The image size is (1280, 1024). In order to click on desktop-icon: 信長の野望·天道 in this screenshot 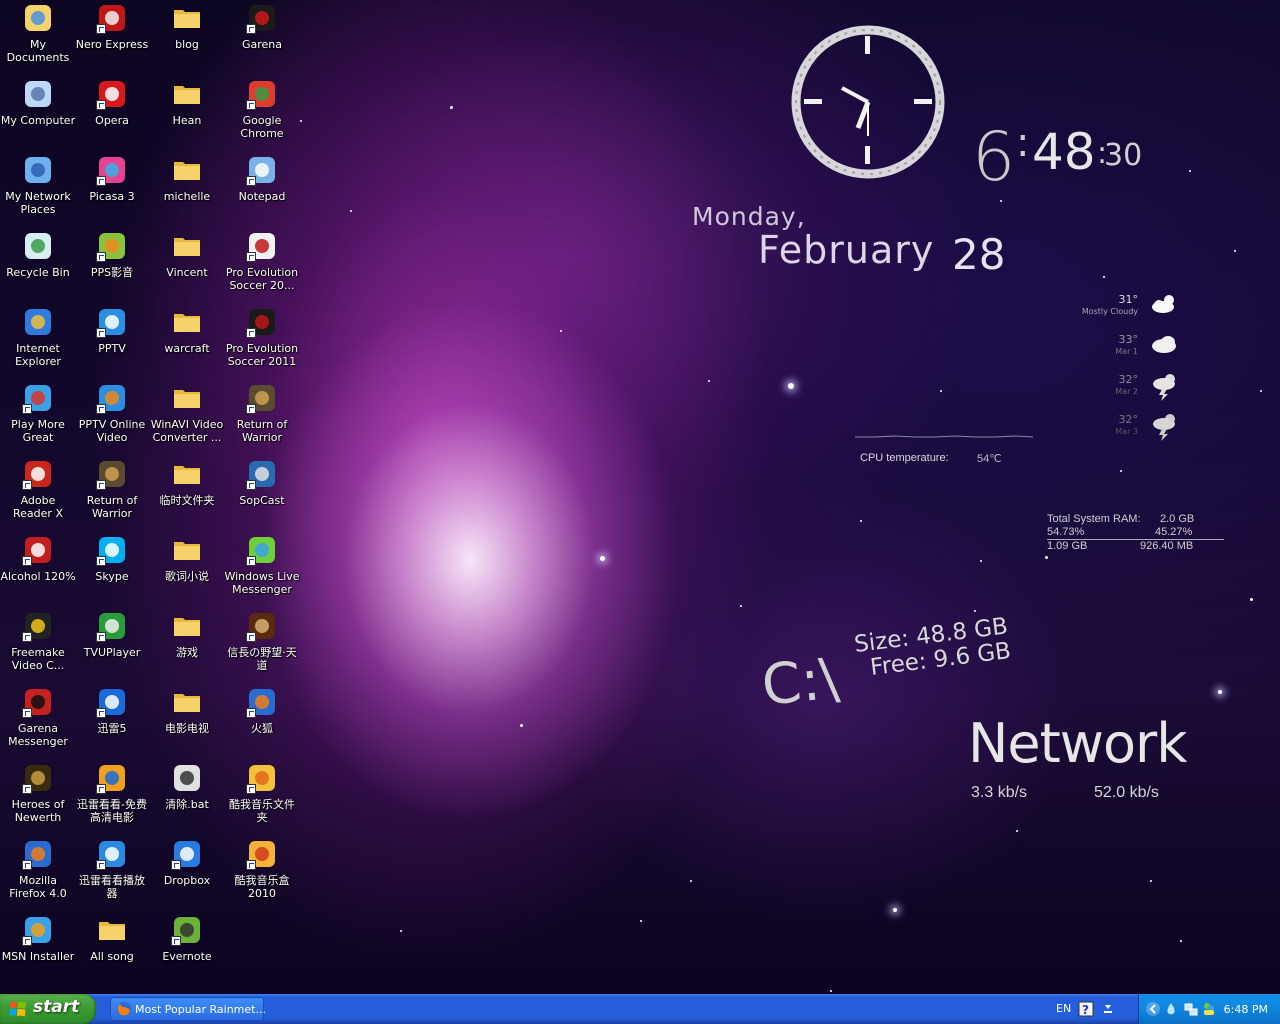, I will do `click(262, 645)`.